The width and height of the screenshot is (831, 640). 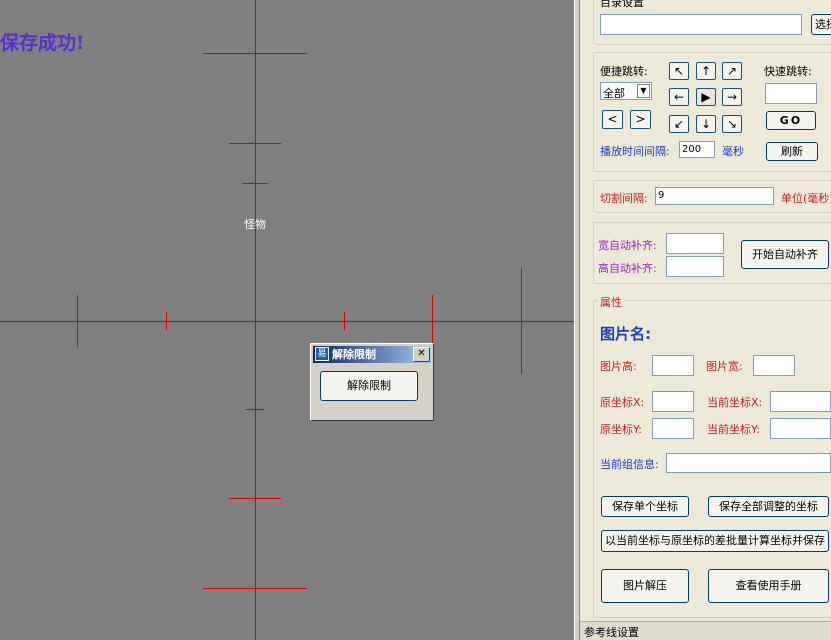 I want to click on orig-x-label: 原坐标X:, so click(x=622, y=402).